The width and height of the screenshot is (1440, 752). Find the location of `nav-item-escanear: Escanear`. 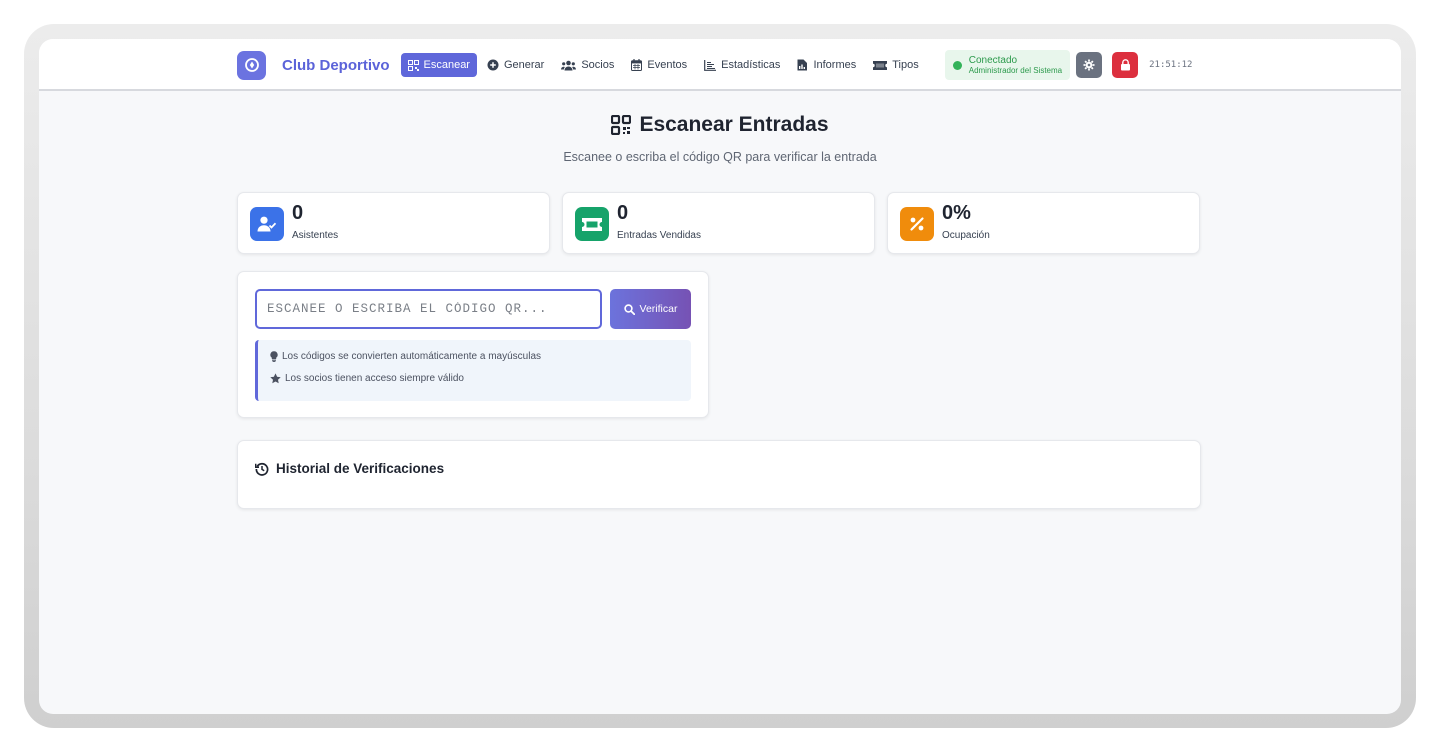

nav-item-escanear: Escanear is located at coordinates (438, 65).